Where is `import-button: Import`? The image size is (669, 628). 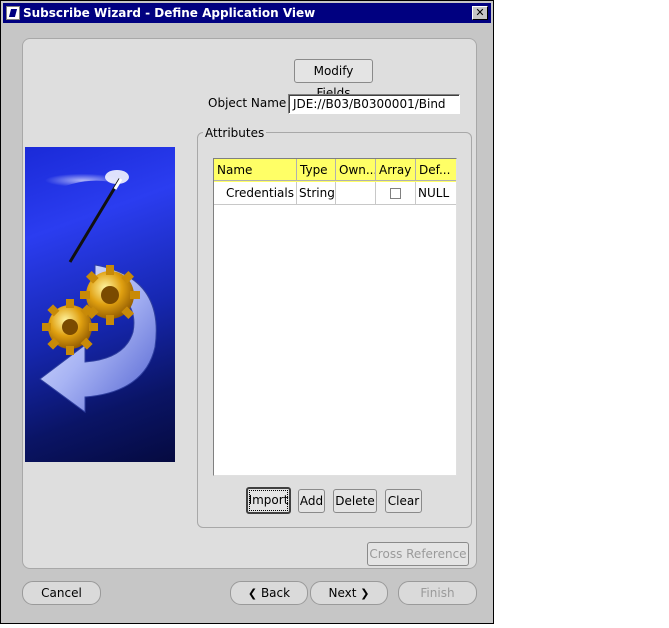
import-button: Import is located at coordinates (268, 500).